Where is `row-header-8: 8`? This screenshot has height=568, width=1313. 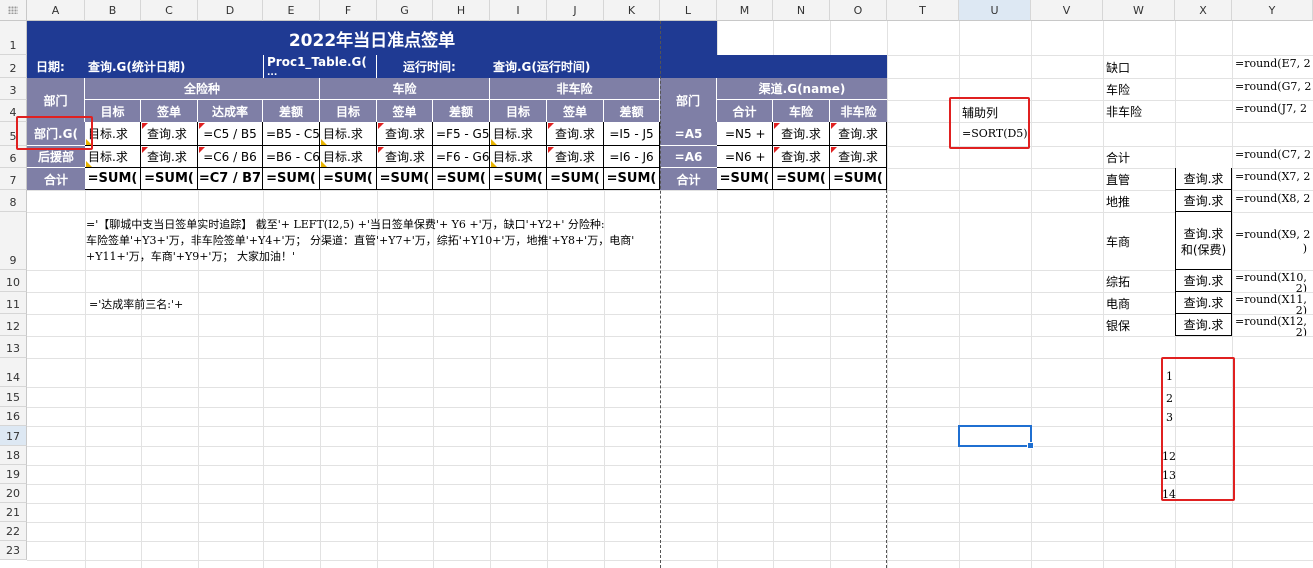 row-header-8: 8 is located at coordinates (13, 201).